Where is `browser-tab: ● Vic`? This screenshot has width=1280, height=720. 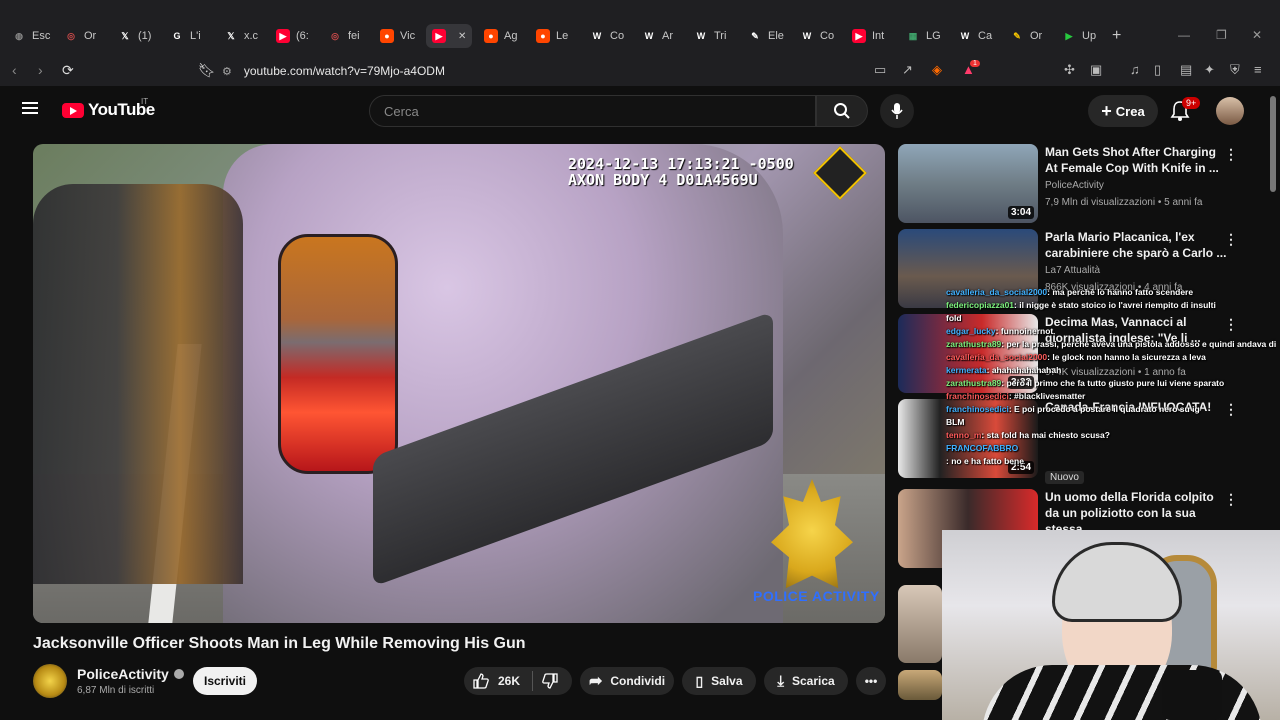
browser-tab: ● Vic is located at coordinates (397, 36).